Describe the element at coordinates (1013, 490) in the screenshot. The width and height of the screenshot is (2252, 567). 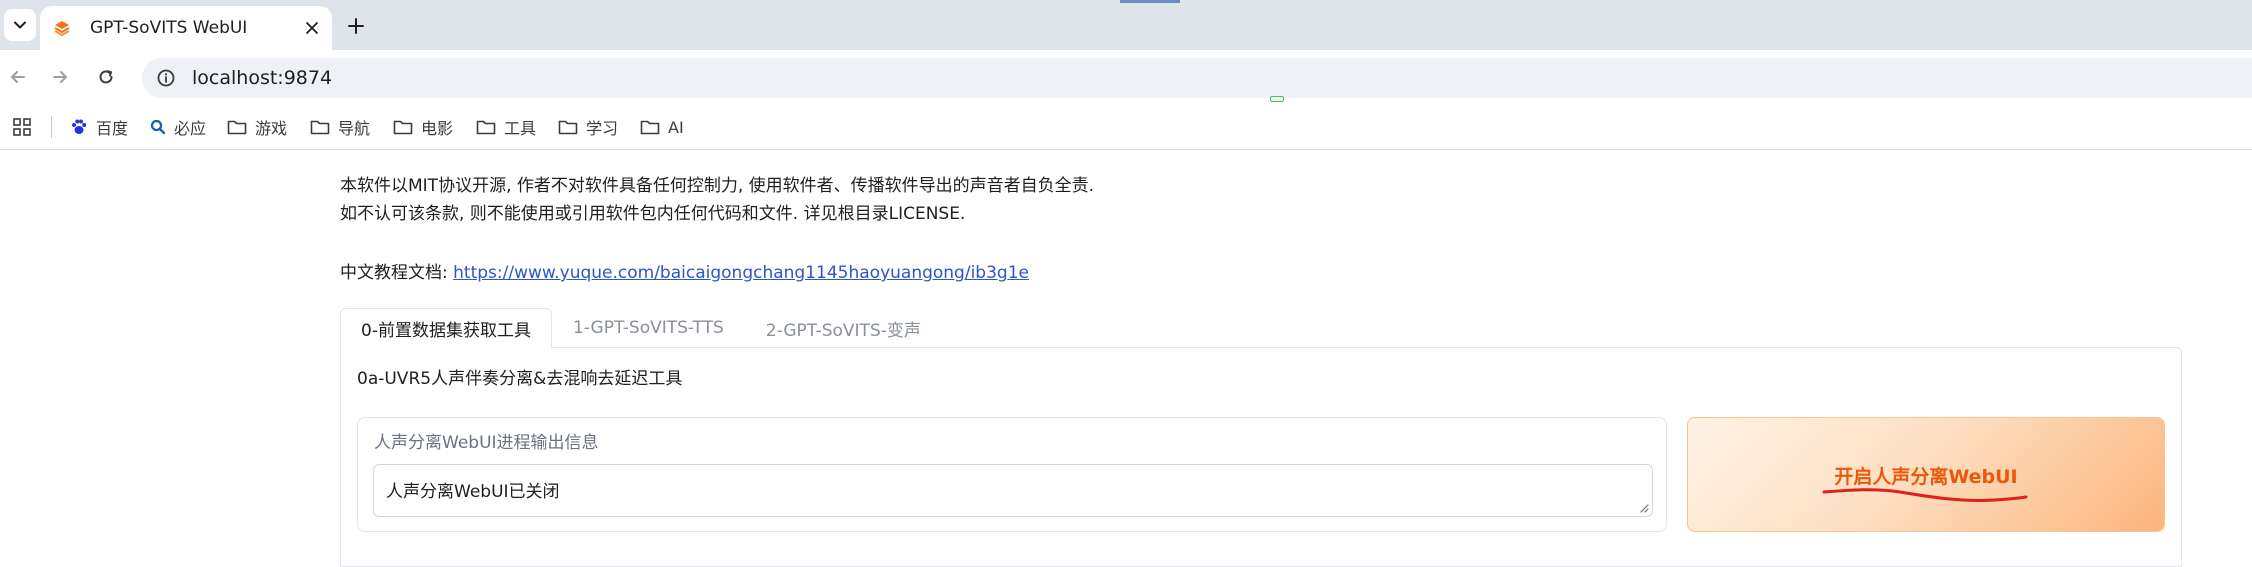
I see `uvr5-output-textarea: 人声分离WebUI已关闭` at that location.